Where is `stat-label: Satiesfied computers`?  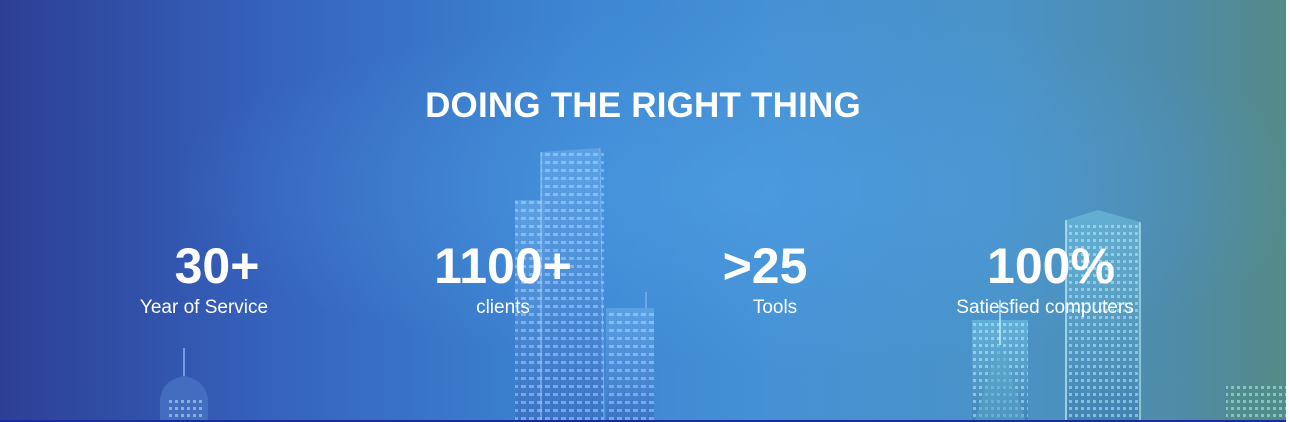
stat-label: Satiesfied computers is located at coordinates (1045, 307).